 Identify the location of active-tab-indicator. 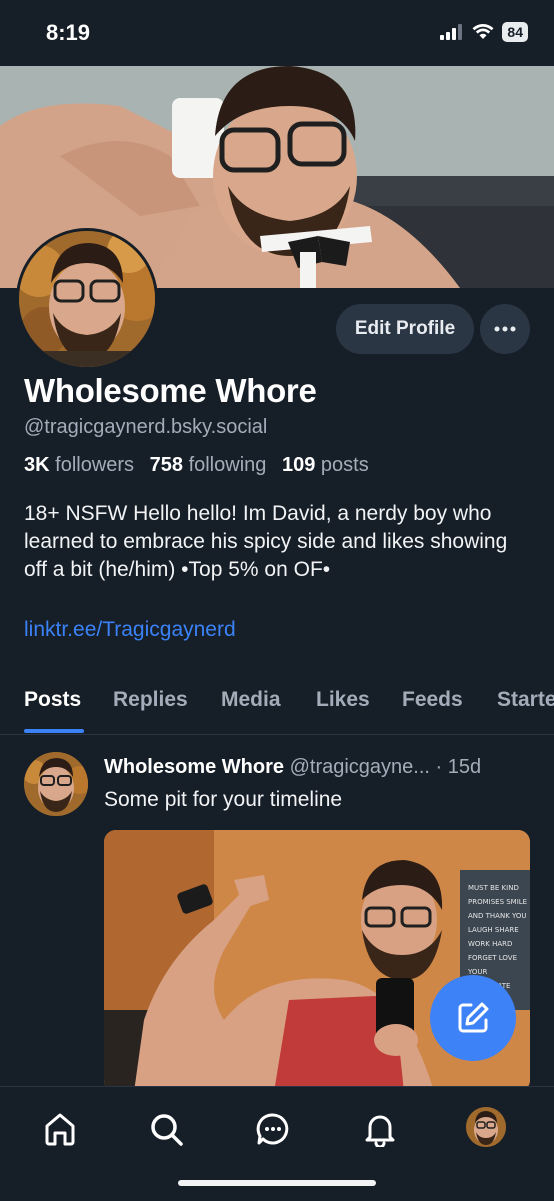
(54, 731).